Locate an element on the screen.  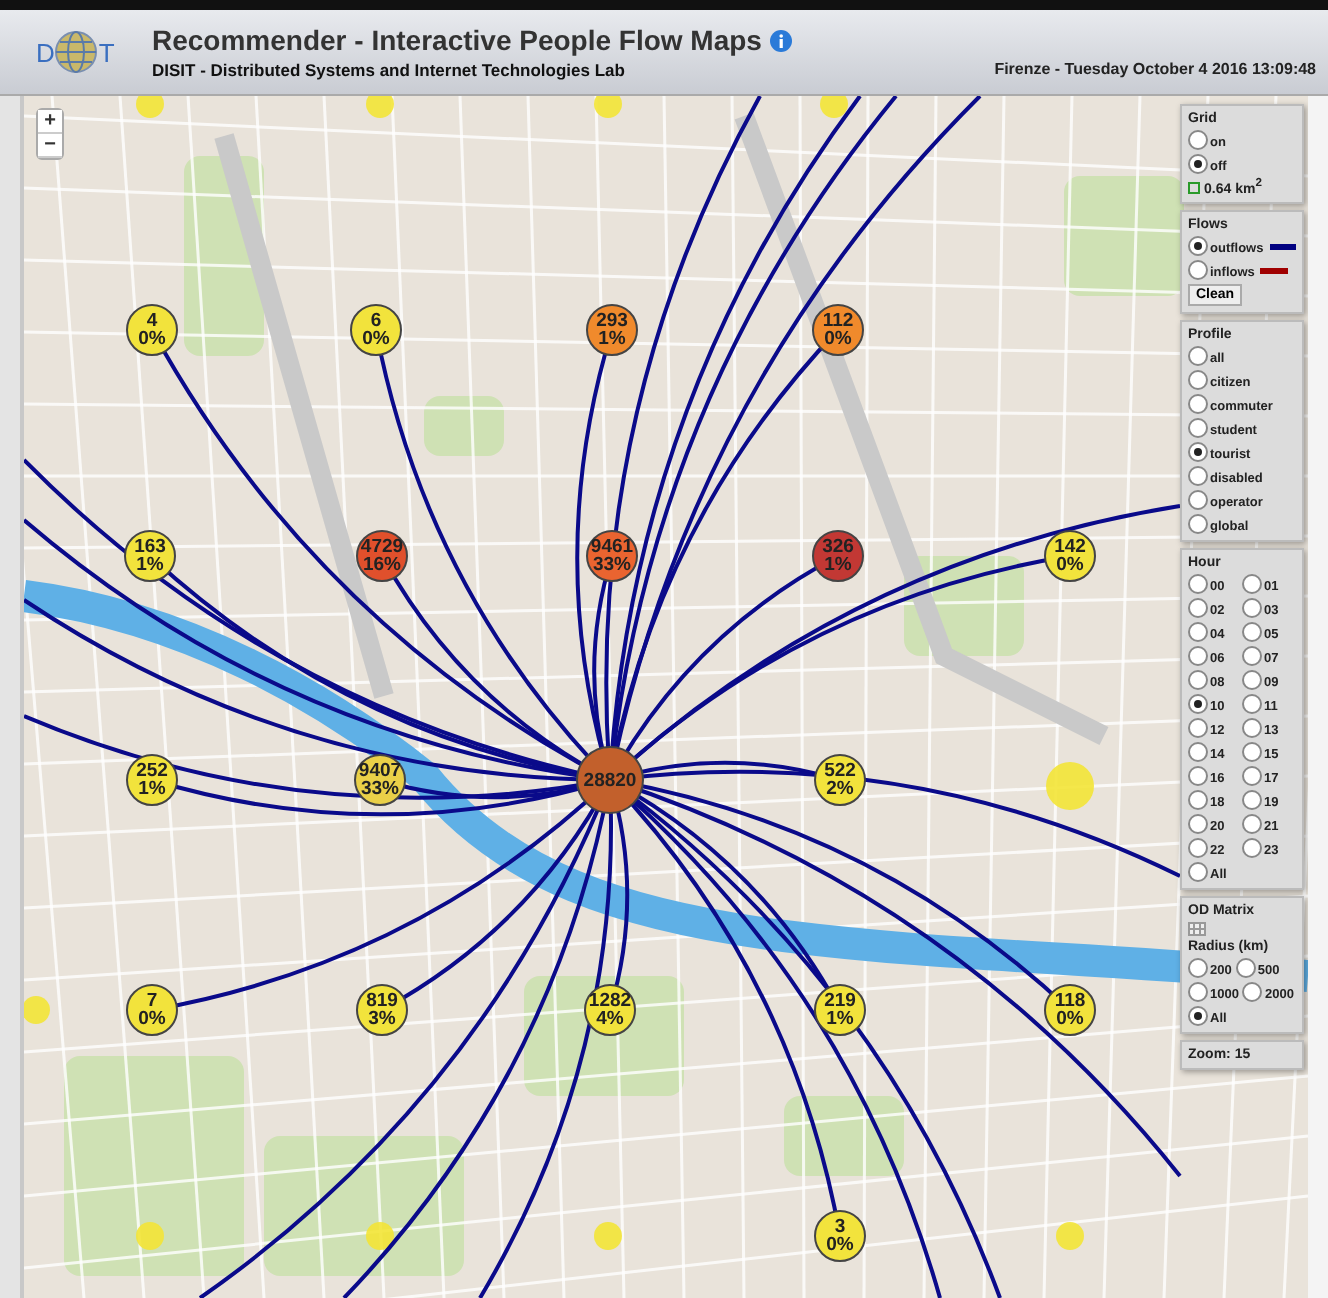
flow-percent: 3% is located at coordinates (382, 1019).